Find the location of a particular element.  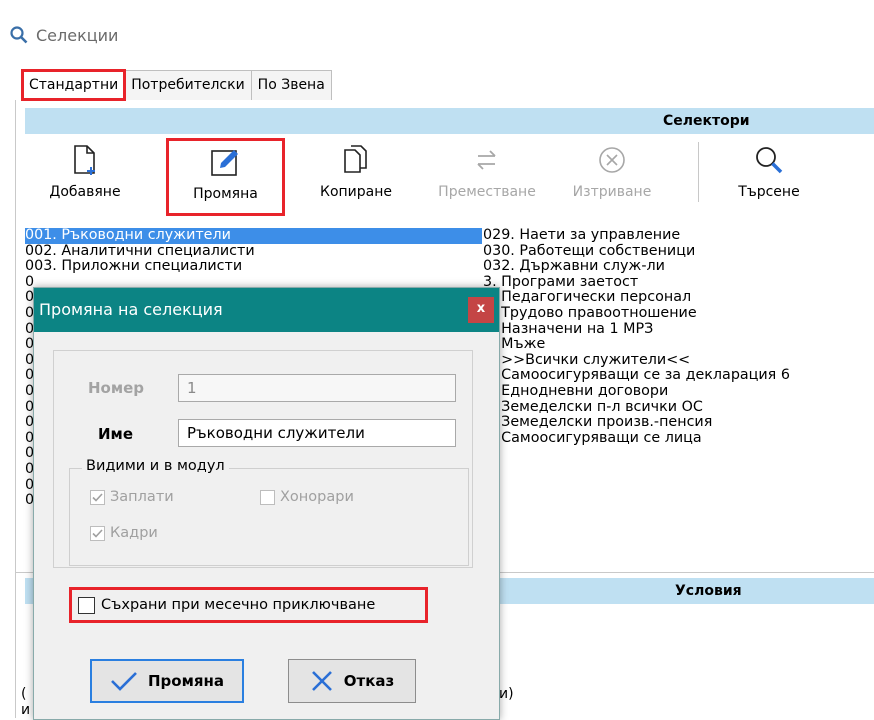

close-icon is located at coordinates (321, 681).